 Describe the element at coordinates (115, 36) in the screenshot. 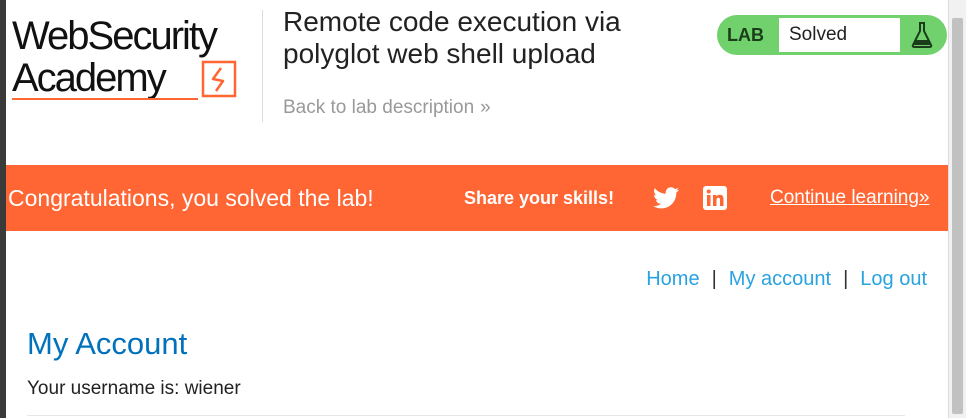

I see `logo-line-1: WebSecurity` at that location.